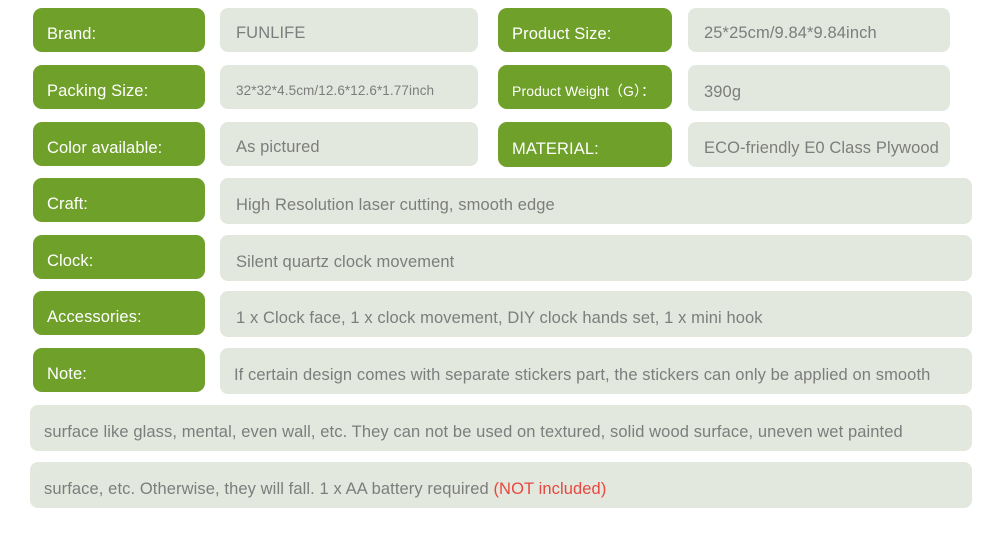 Image resolution: width=1000 pixels, height=537 pixels. Describe the element at coordinates (550, 488) in the screenshot. I see `battery-not-included-warning: (NOT included)` at that location.